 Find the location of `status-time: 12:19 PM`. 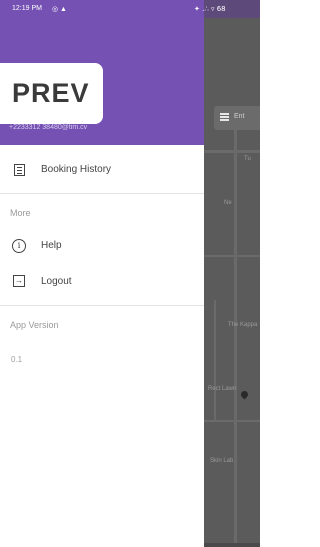

status-time: 12:19 PM is located at coordinates (27, 8).